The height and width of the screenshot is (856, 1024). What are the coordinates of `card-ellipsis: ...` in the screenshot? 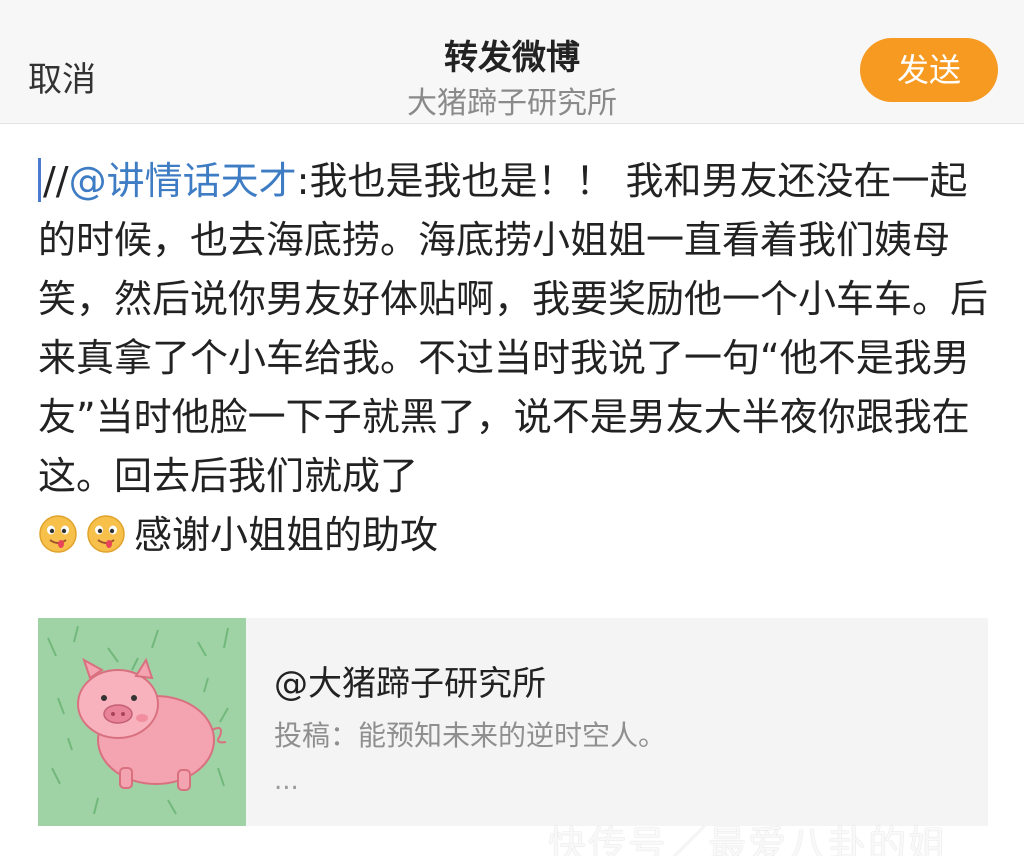 It's located at (286, 781).